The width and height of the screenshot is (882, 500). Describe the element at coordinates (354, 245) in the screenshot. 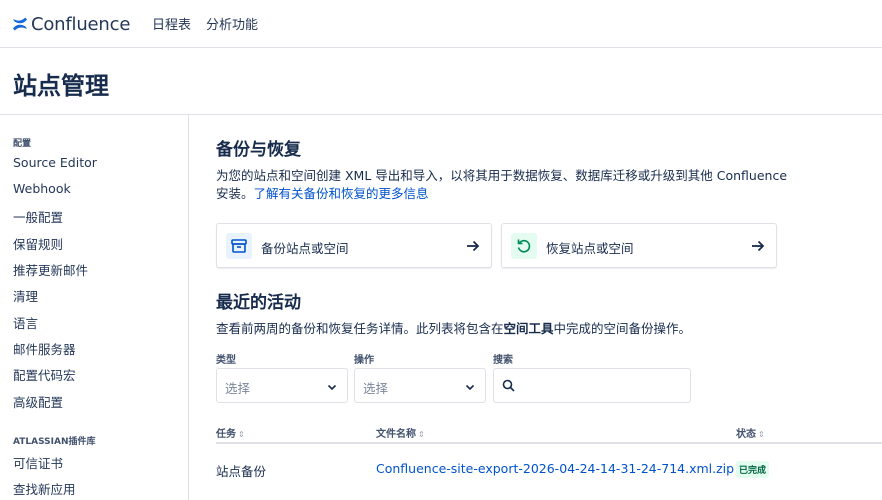

I see `backup-site-or-space-card: 备份站点或空间` at that location.